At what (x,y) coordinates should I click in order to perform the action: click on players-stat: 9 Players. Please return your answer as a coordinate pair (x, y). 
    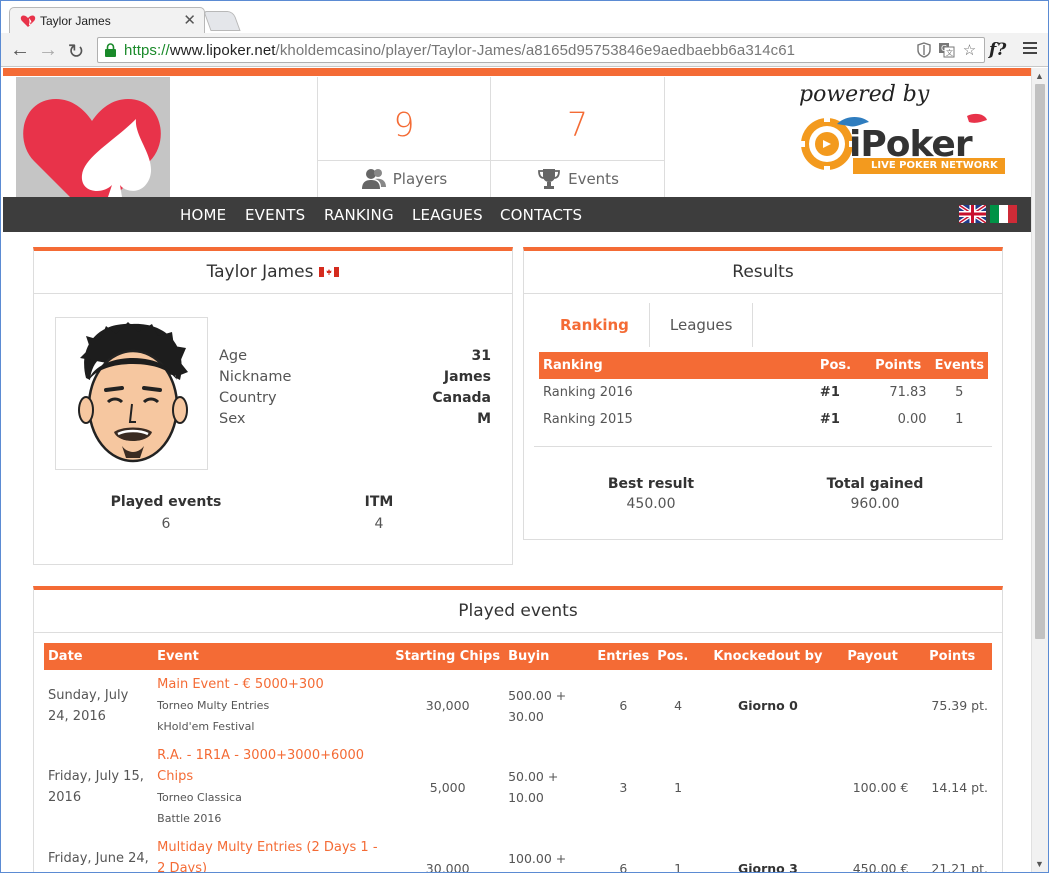
    Looking at the image, I should click on (404, 137).